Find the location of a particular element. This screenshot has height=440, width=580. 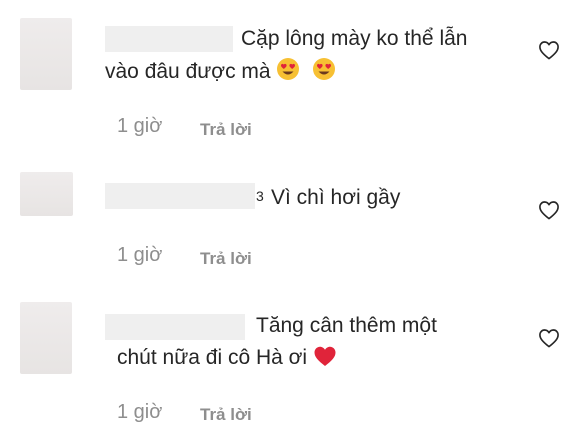

comment-text-line-2: chút nữa đi cô Hà ơi is located at coordinates (212, 357).